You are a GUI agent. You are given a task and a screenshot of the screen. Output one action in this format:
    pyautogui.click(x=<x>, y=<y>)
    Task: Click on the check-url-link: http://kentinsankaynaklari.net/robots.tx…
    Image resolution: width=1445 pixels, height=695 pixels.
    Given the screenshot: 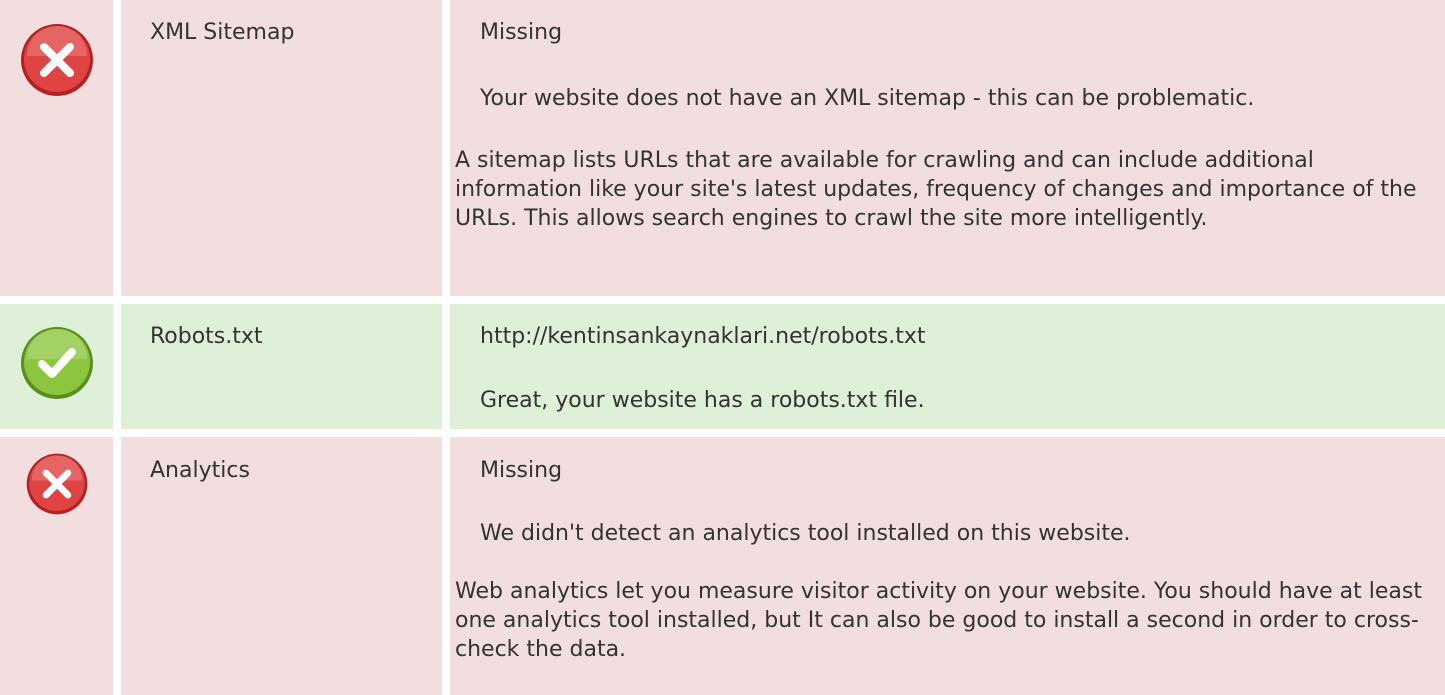 What is the action you would take?
    pyautogui.click(x=702, y=337)
    